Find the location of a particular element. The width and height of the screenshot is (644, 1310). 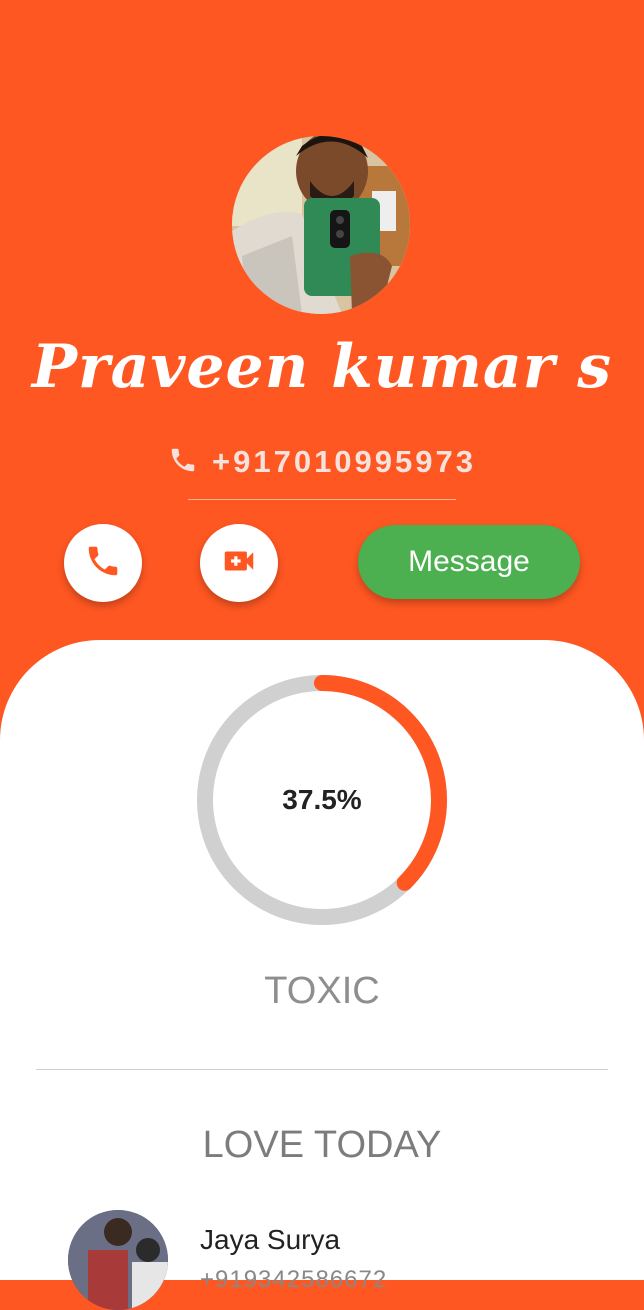

video-call-icon is located at coordinates (239, 563).